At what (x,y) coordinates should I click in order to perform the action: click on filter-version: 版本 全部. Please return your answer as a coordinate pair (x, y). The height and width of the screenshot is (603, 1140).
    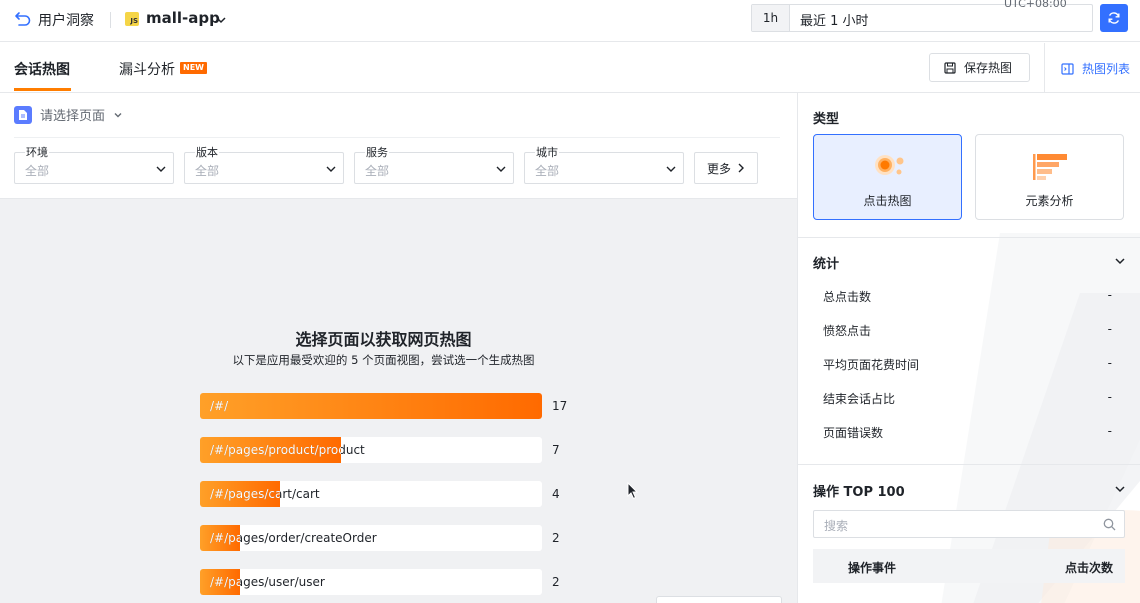
    Looking at the image, I should click on (264, 165).